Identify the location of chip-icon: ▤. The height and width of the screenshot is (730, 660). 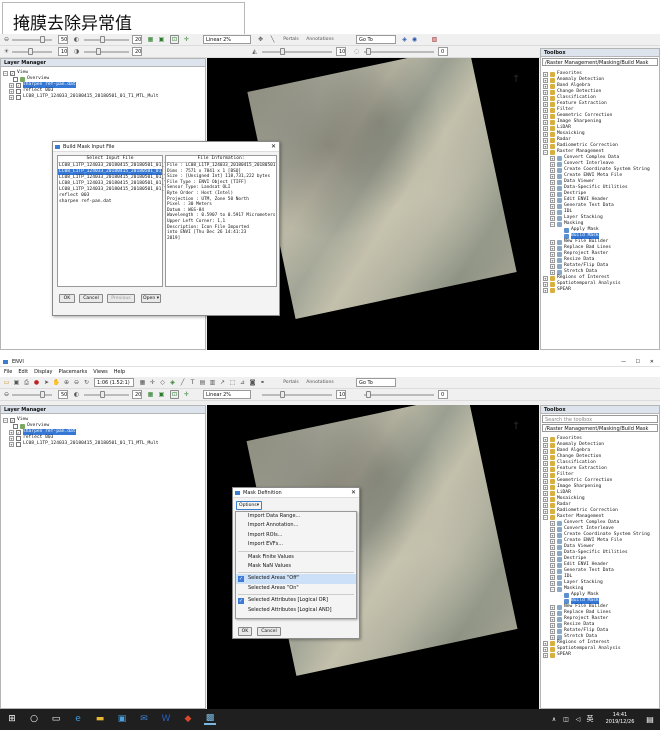
(202, 382).